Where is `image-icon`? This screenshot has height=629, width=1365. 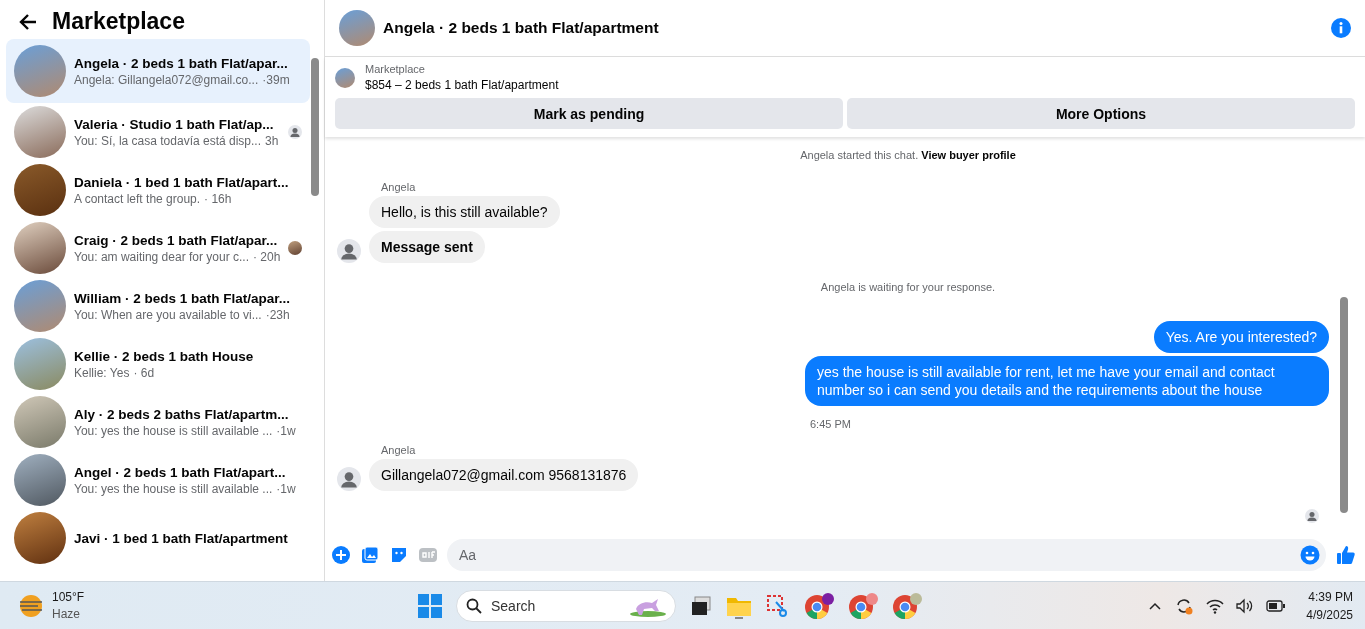 image-icon is located at coordinates (370, 555).